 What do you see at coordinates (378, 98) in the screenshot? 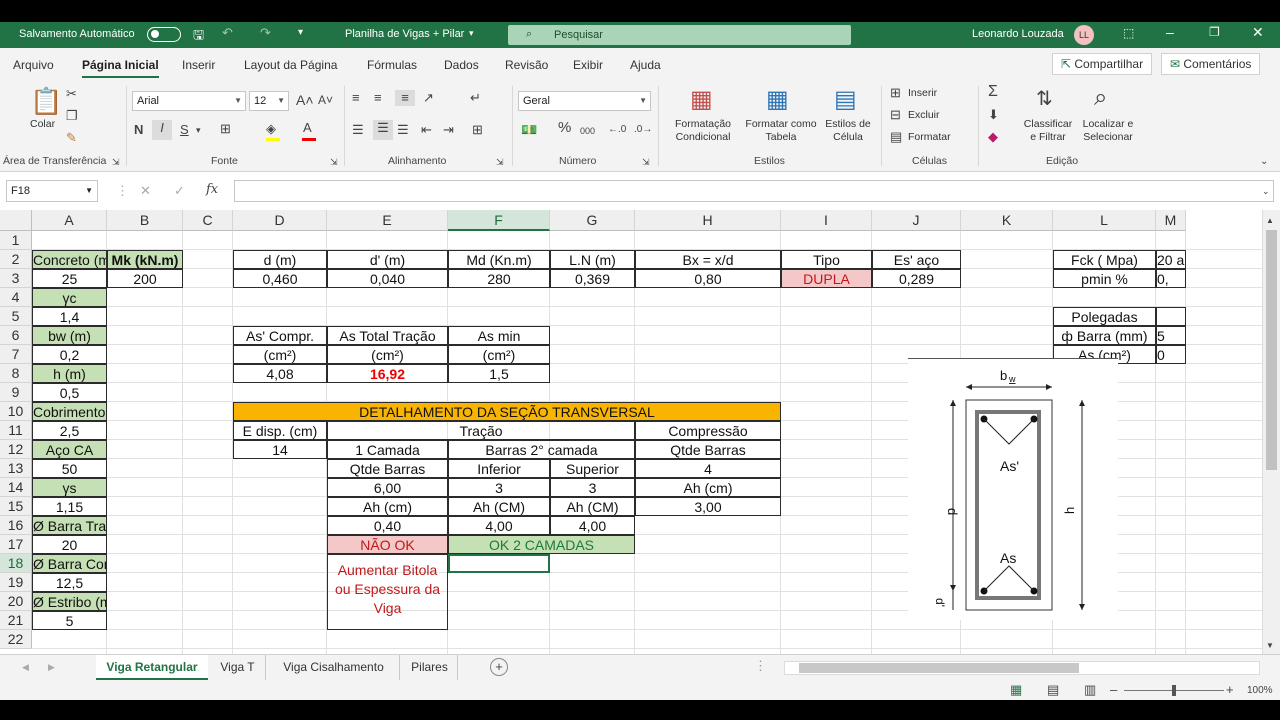
I see `align-middle-icon: ≡` at bounding box center [378, 98].